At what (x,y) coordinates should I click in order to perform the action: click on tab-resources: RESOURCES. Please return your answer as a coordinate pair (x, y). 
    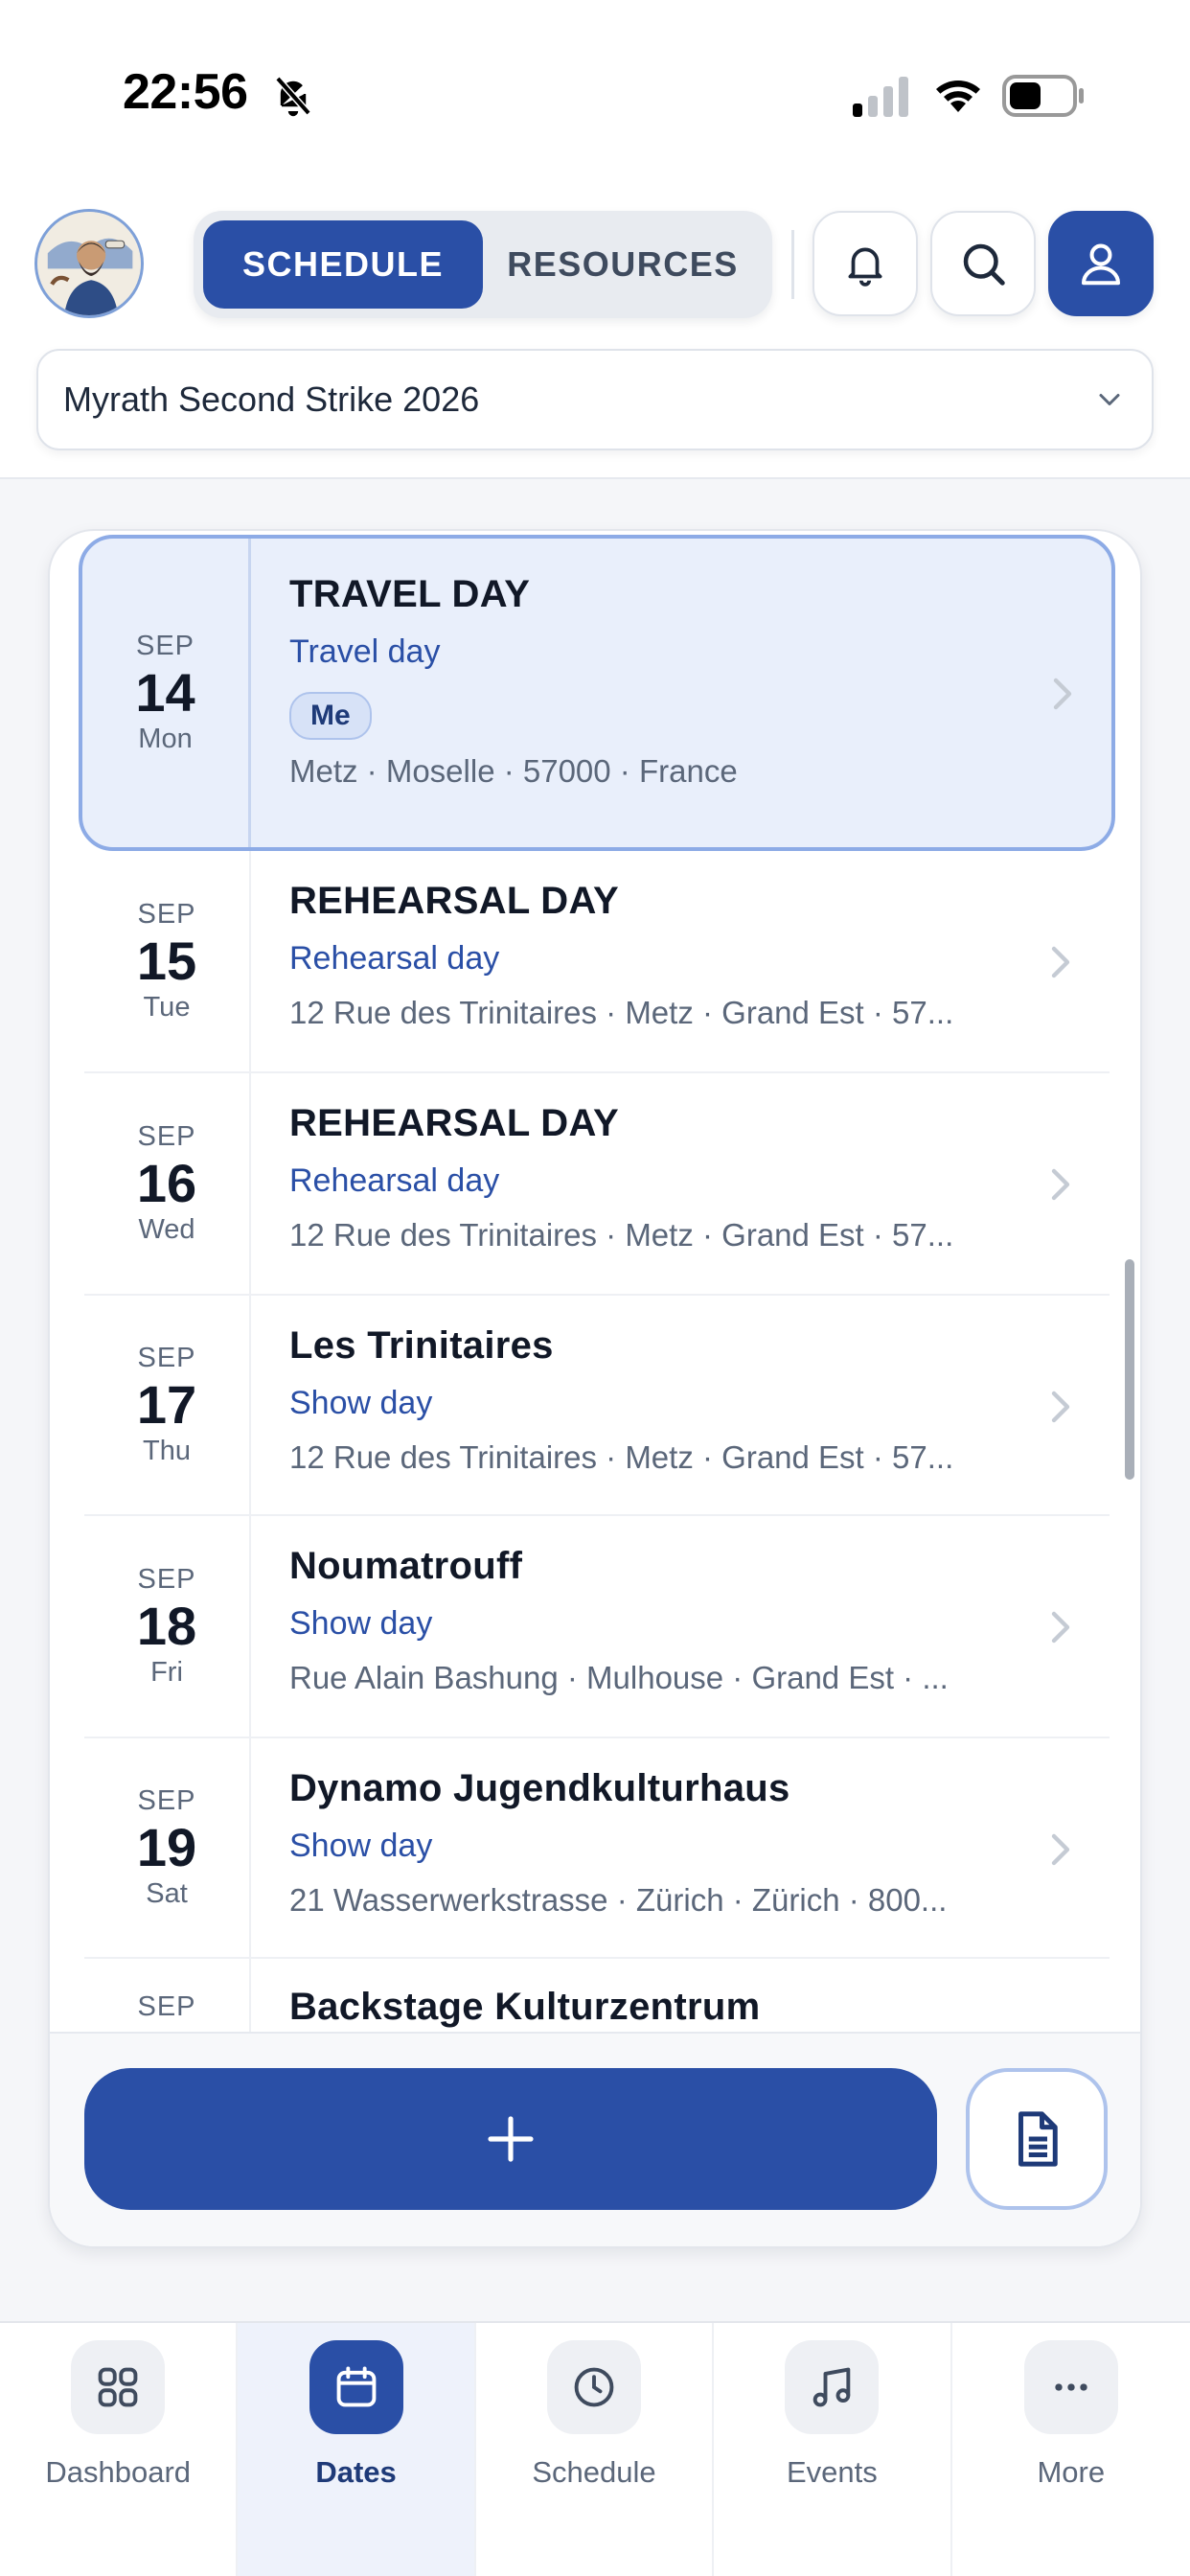
    Looking at the image, I should click on (623, 264).